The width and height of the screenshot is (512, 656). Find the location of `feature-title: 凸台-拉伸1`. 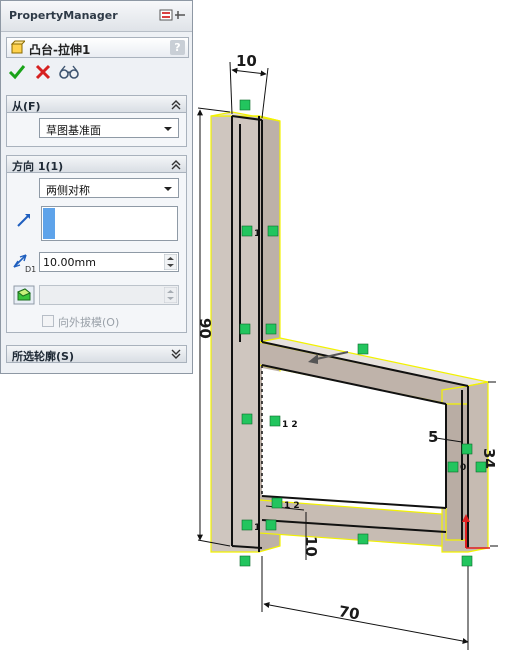

feature-title: 凸台-拉伸1 is located at coordinates (60, 50).